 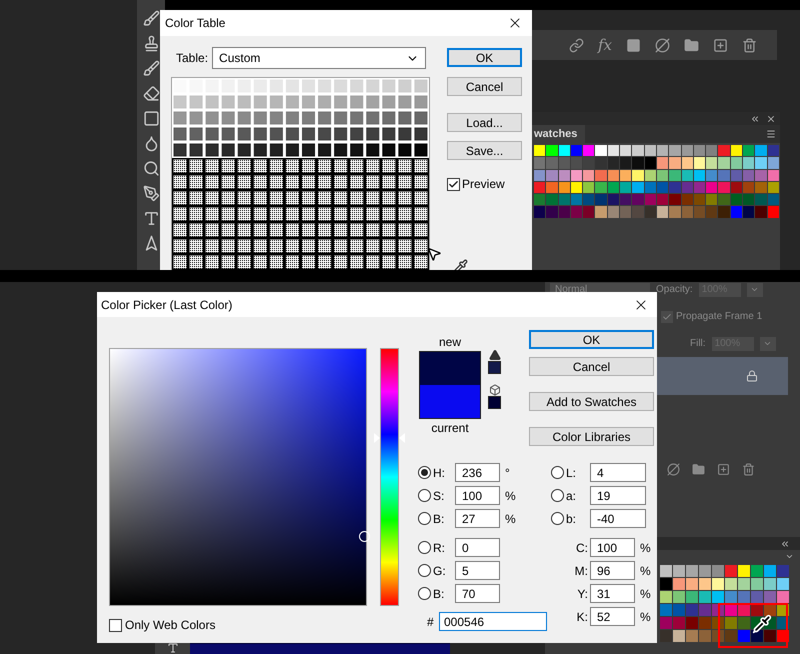 What do you see at coordinates (612, 616) in the screenshot?
I see `value-field: 52` at bounding box center [612, 616].